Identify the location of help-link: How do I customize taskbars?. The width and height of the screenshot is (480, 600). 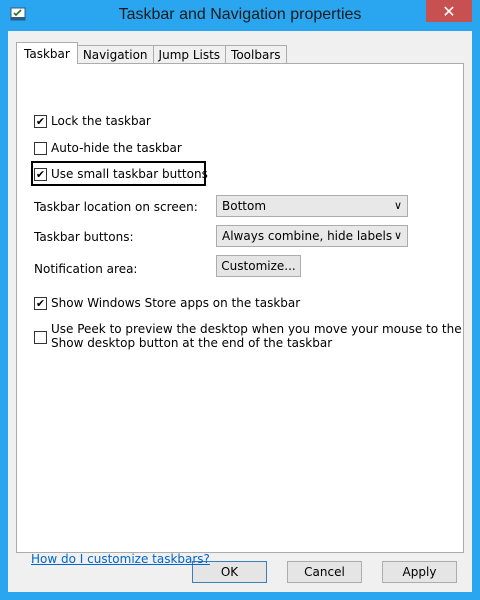
(120, 559).